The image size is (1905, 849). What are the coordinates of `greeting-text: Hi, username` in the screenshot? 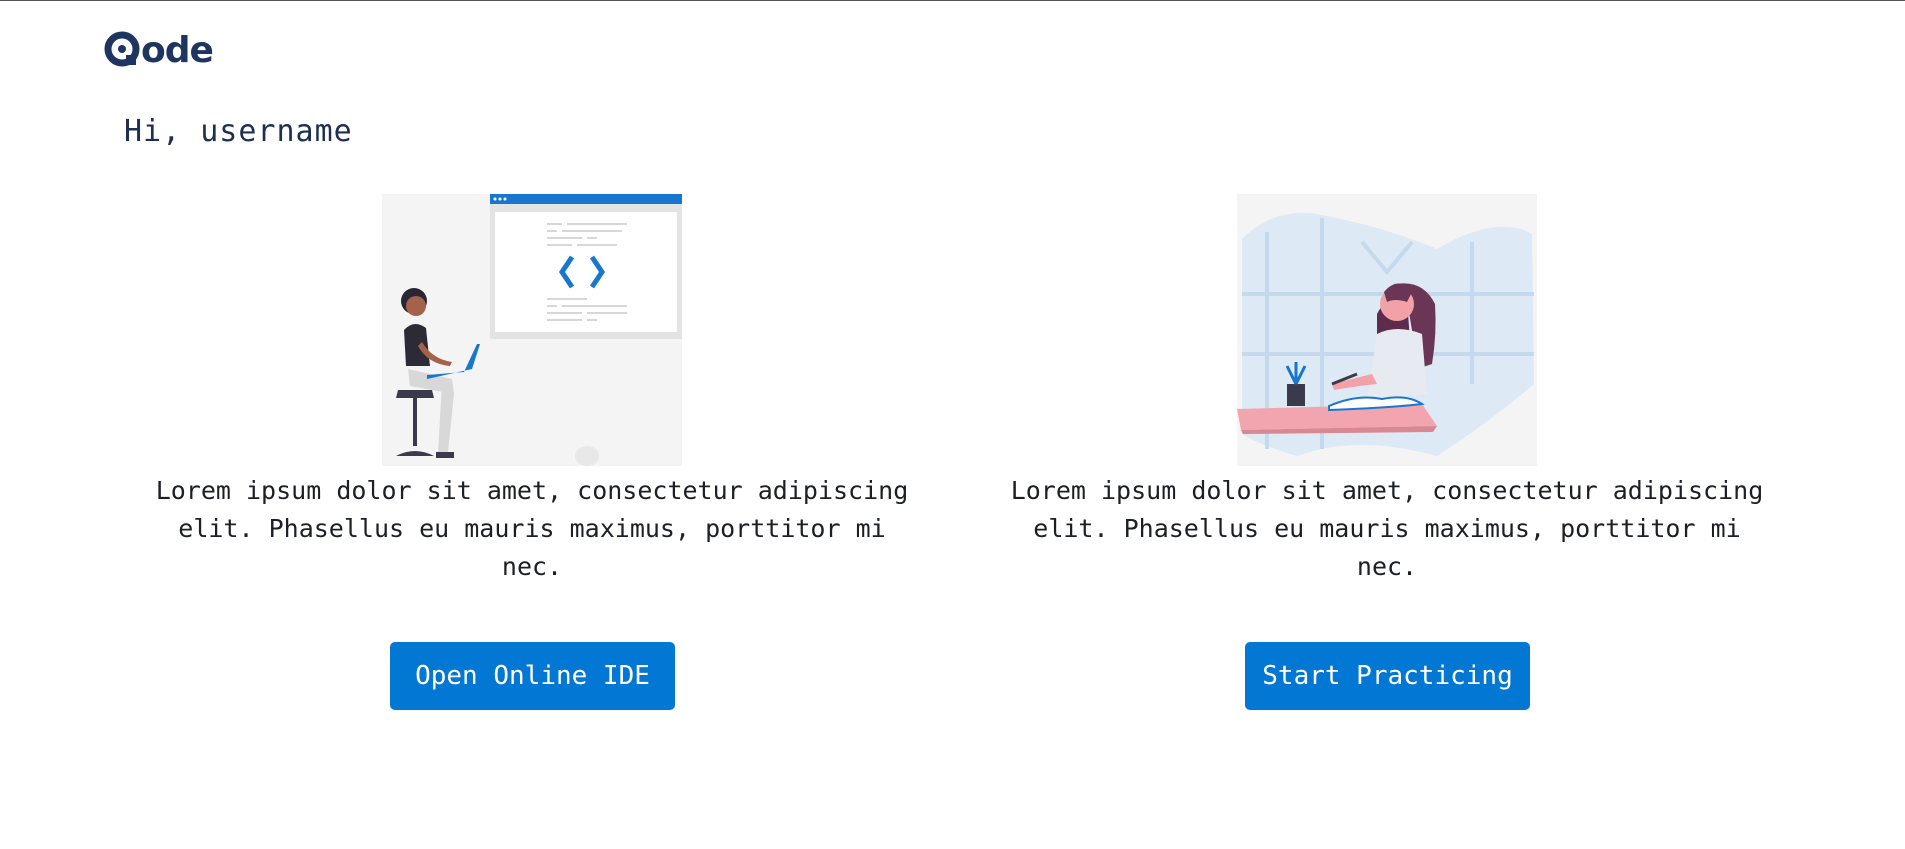 It's located at (238, 131).